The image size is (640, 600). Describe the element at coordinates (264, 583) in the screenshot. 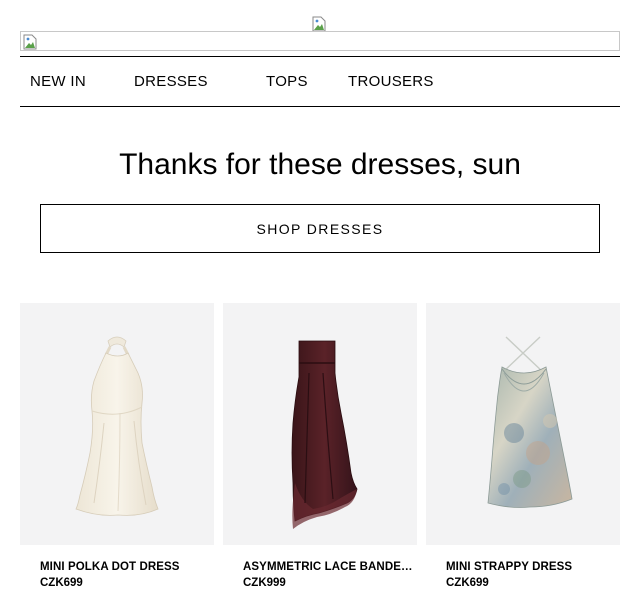

I see `product-price: CZK999` at that location.